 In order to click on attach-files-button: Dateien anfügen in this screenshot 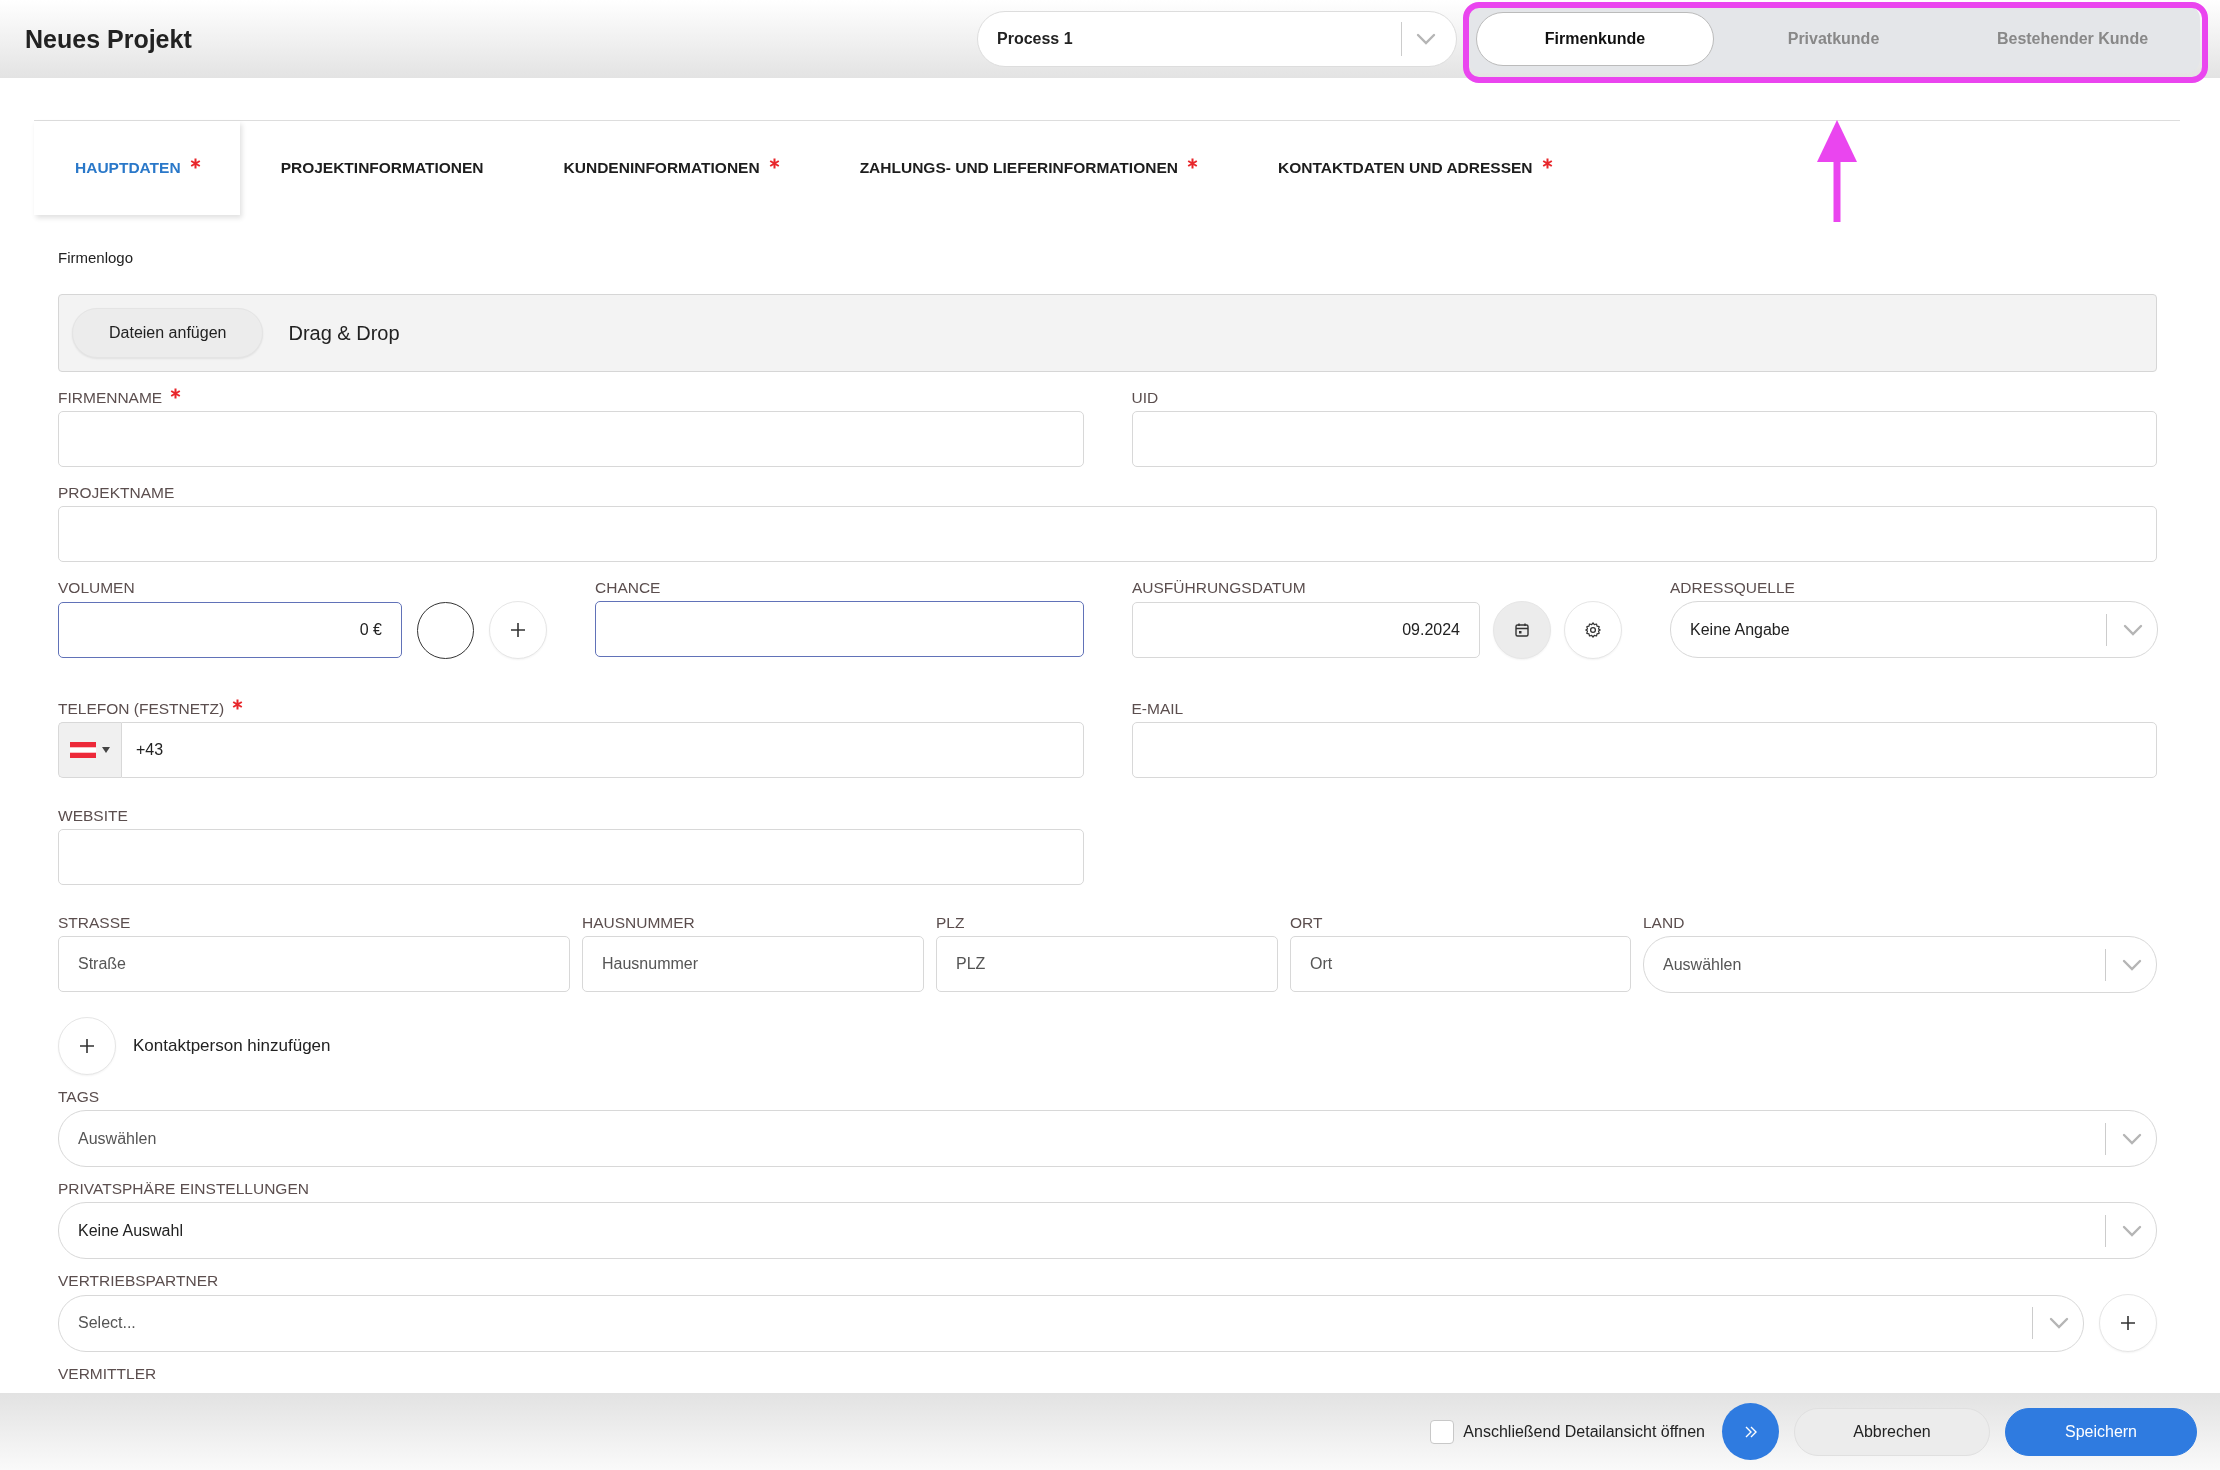, I will do `click(168, 333)`.